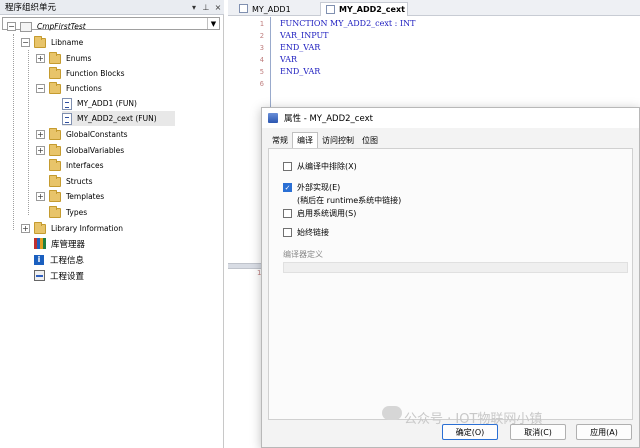 The width and height of the screenshot is (640, 448). Describe the element at coordinates (370, 140) in the screenshot. I see `tab-bitmap: 位图` at that location.